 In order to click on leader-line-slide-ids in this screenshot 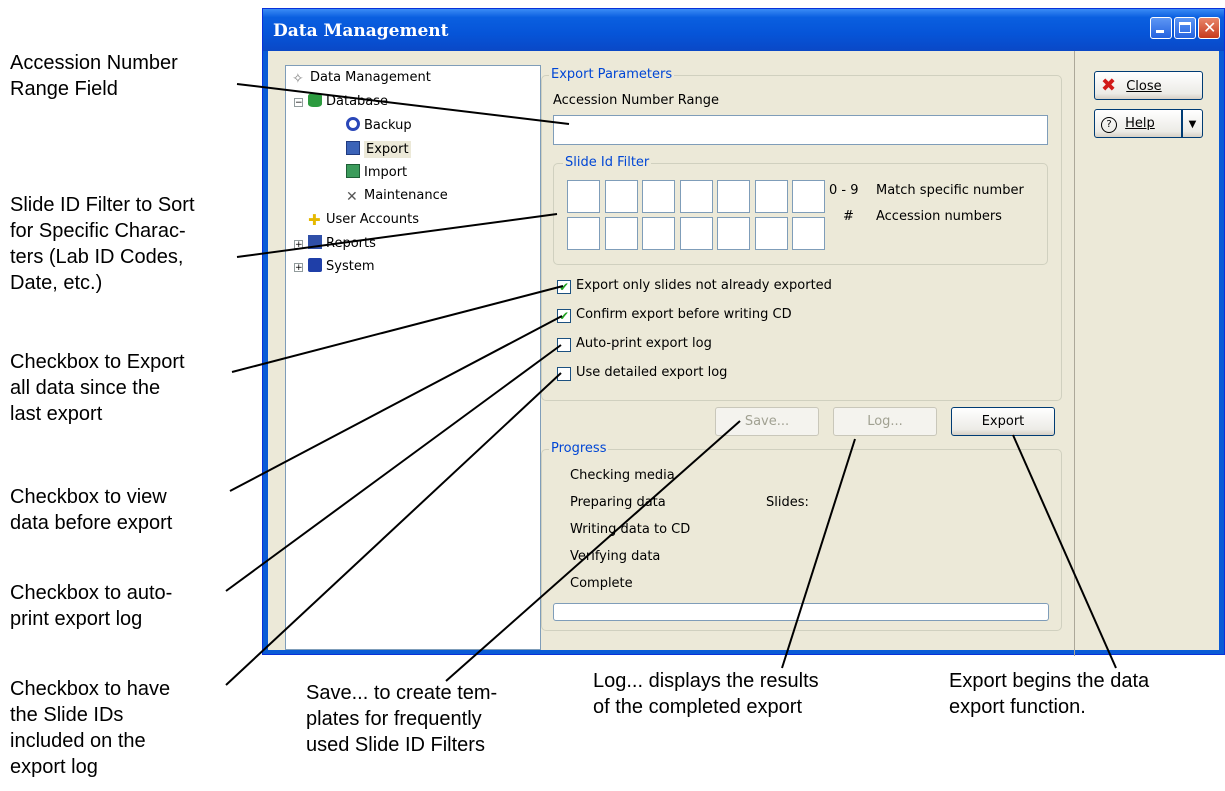, I will do `click(393, 529)`.